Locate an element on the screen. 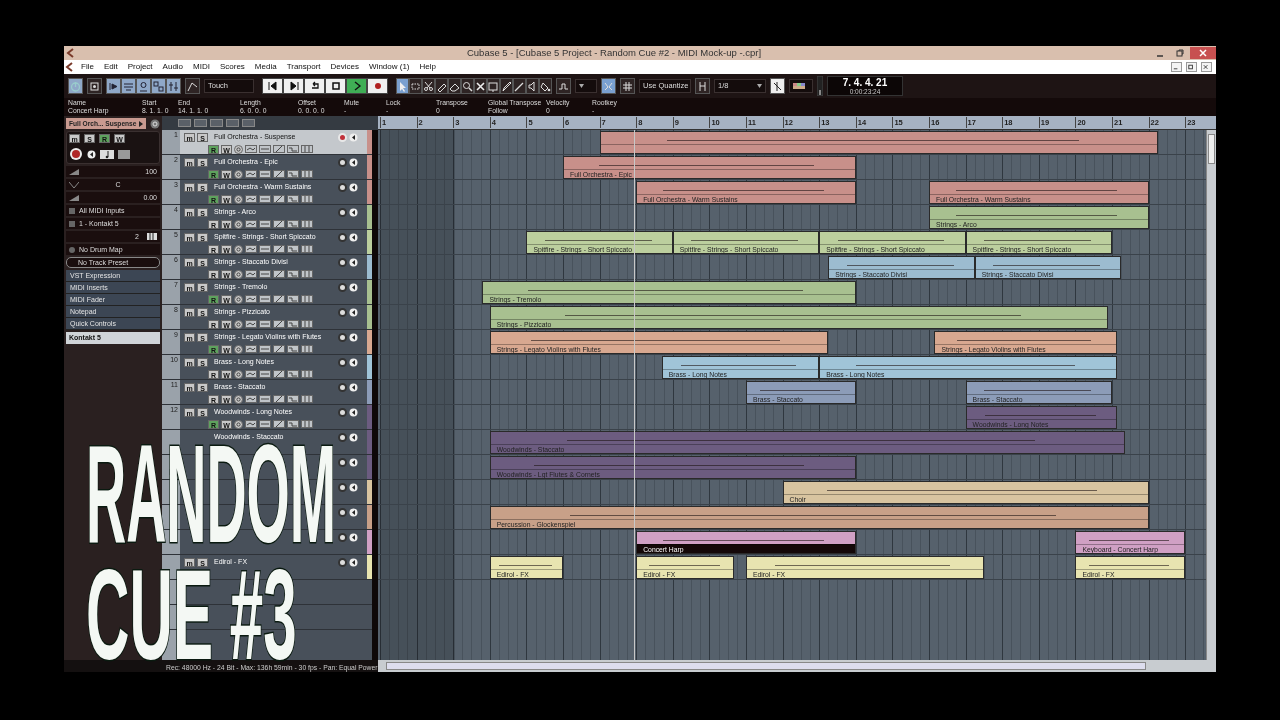 The width and height of the screenshot is (1280, 720). inspector-toggle is located at coordinates (113, 86).